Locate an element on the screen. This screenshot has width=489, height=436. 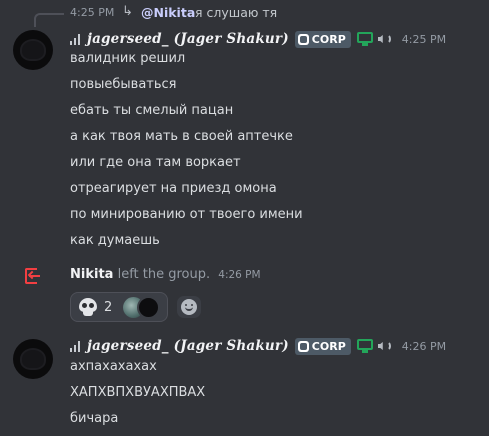
message-timestamp: 4:26 PM is located at coordinates (424, 346).